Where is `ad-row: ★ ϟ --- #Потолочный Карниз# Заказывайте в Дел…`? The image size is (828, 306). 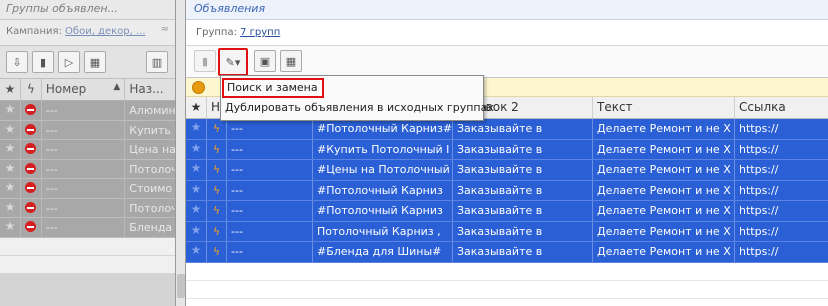 ad-row: ★ ϟ --- #Потолочный Карниз# Заказывайте в Дел… is located at coordinates (507, 129).